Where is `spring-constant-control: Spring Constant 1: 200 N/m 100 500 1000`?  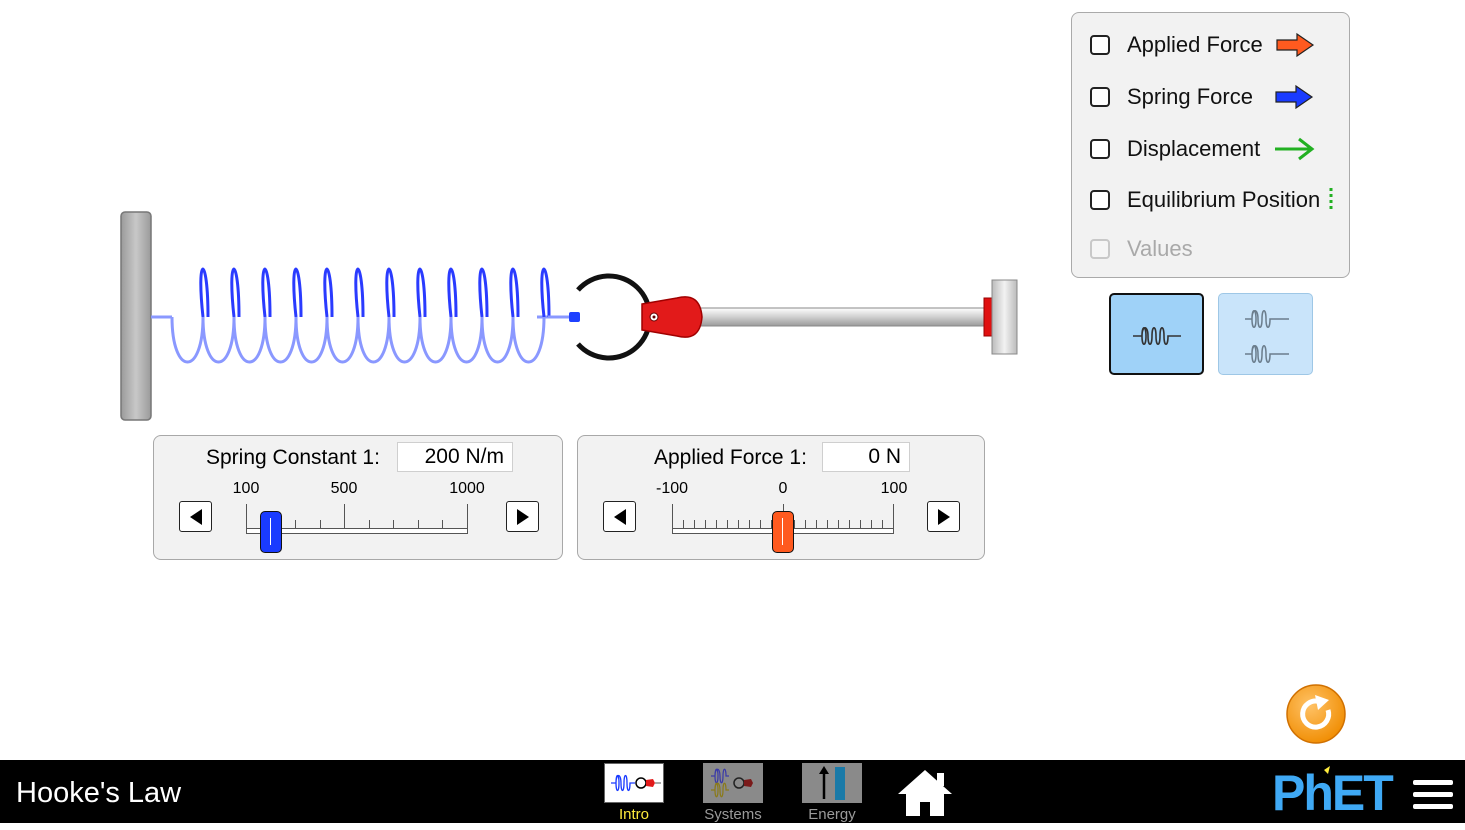 spring-constant-control: Spring Constant 1: 200 N/m 100 500 1000 is located at coordinates (358, 497).